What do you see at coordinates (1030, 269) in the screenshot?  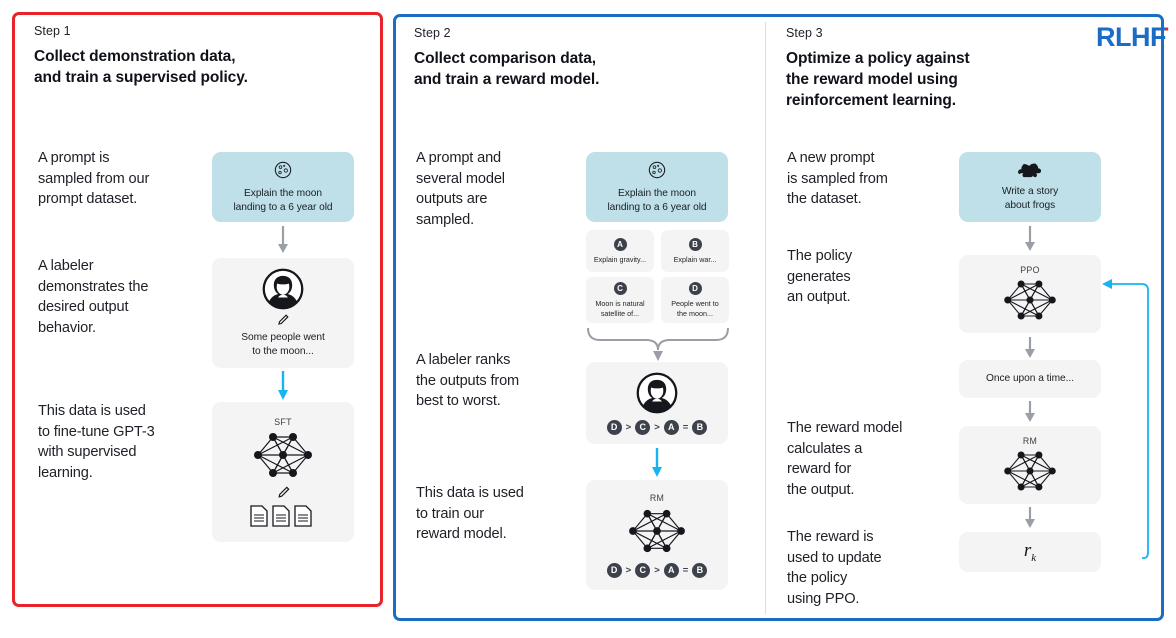 I see `step3-ppo-caption: PPO` at bounding box center [1030, 269].